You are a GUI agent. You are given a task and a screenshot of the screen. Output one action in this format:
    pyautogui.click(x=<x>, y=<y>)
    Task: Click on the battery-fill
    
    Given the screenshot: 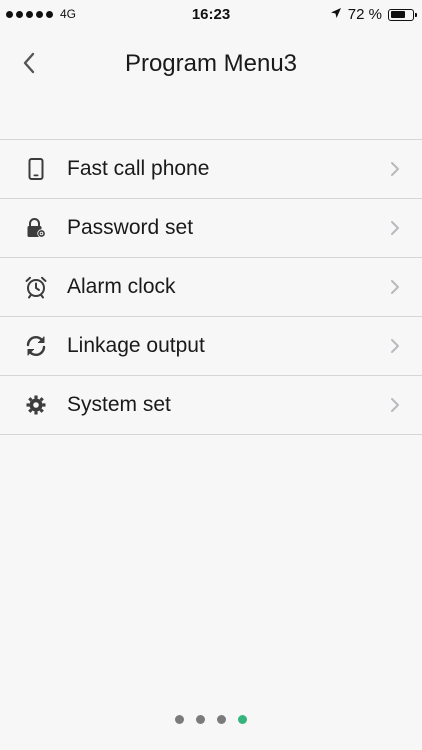 What is the action you would take?
    pyautogui.click(x=397, y=14)
    